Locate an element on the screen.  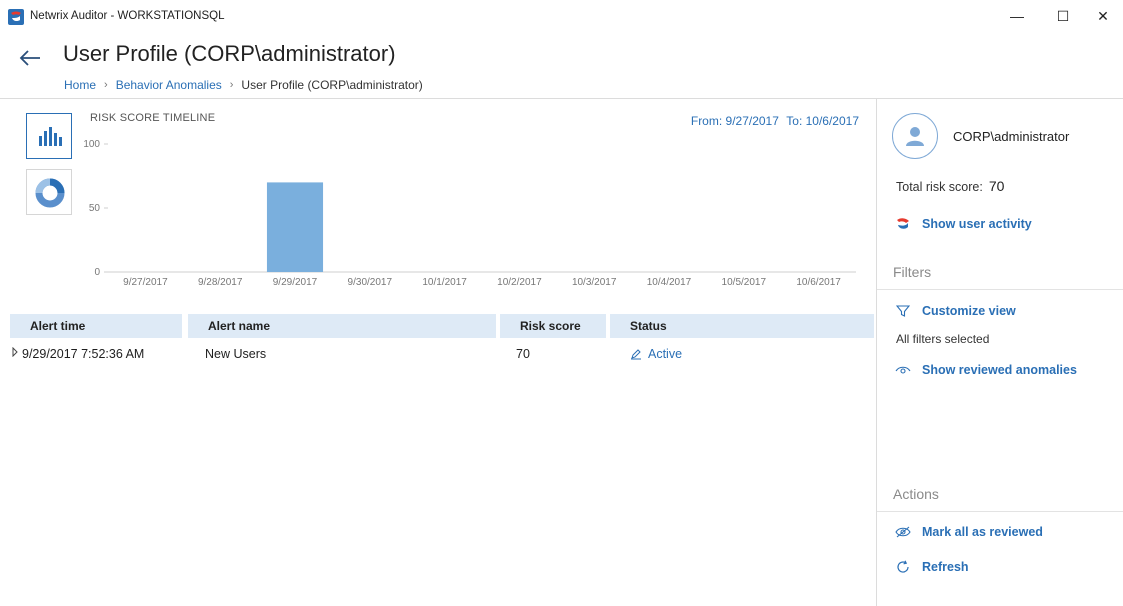
eye-icon is located at coordinates (903, 370).